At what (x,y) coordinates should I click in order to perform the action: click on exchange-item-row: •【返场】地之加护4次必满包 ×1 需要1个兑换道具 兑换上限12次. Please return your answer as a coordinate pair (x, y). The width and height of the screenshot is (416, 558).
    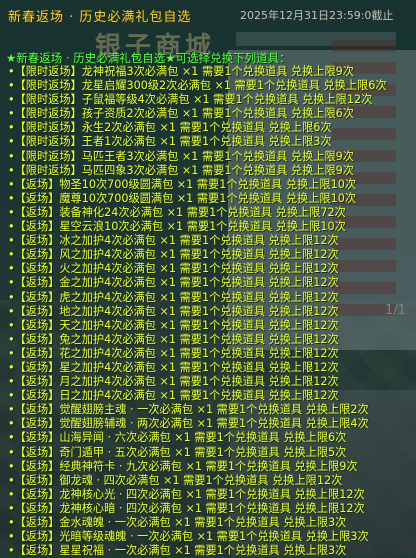
    Looking at the image, I should click on (208, 312).